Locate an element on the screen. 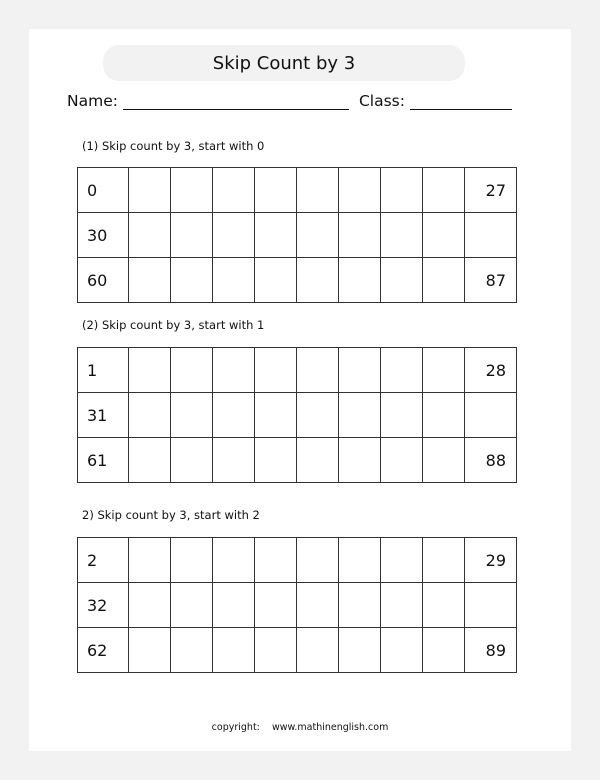 The height and width of the screenshot is (780, 600). class-label: Class: is located at coordinates (381, 101).